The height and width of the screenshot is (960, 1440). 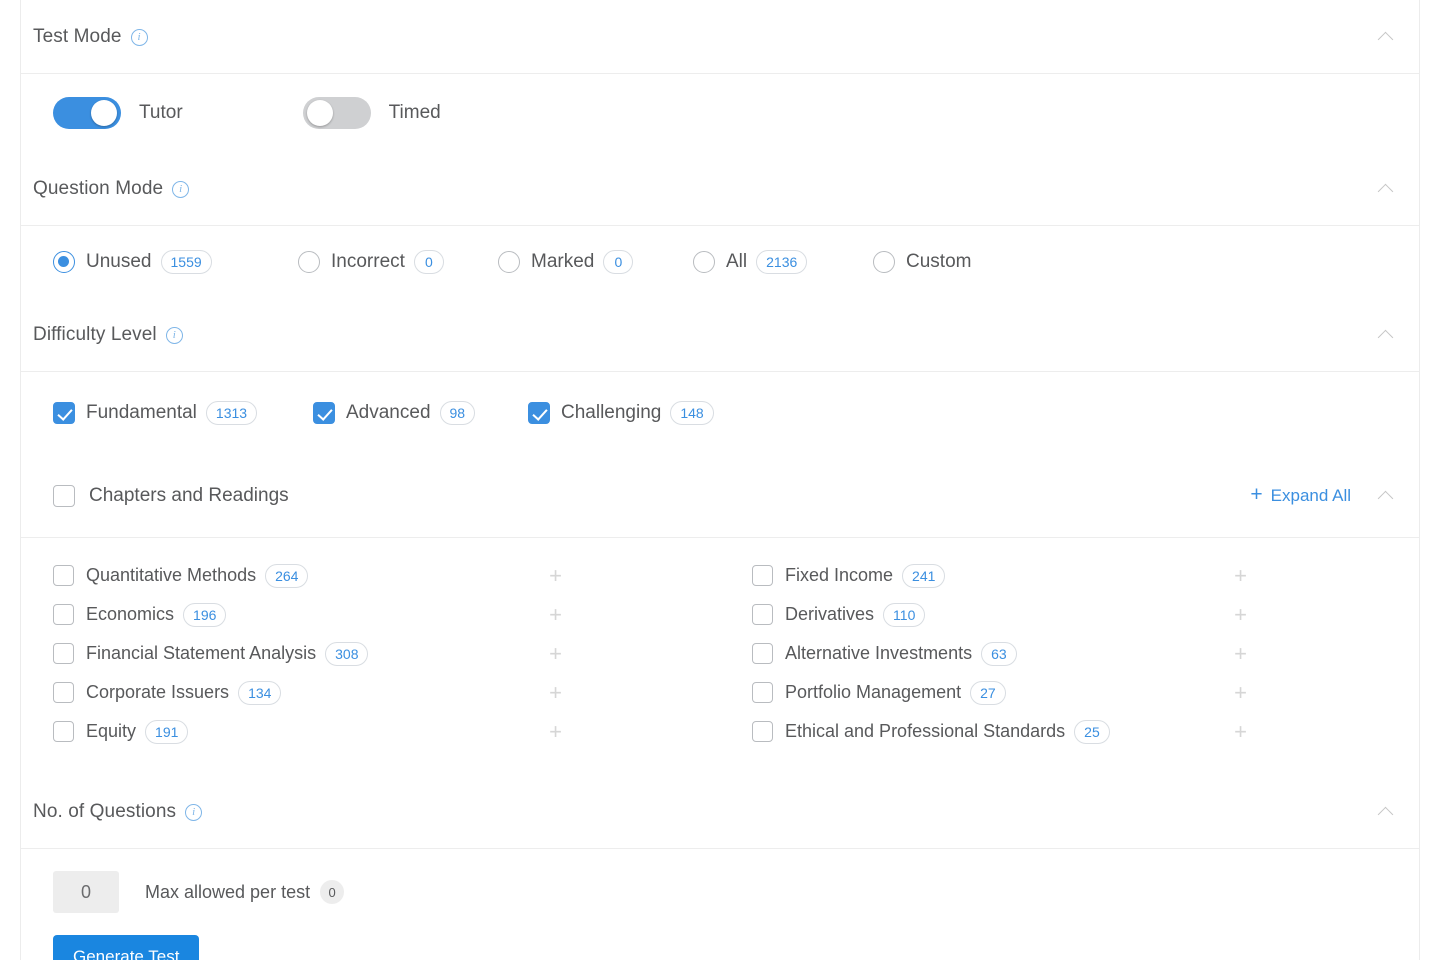 I want to click on generate-test-button: Generate Test, so click(x=126, y=947).